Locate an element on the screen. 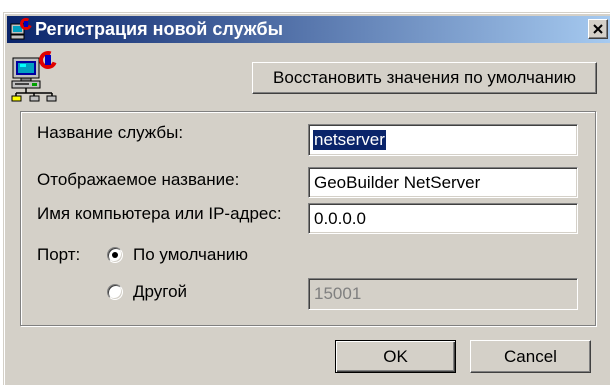  service-name-label: Название службы: is located at coordinates (110, 132).